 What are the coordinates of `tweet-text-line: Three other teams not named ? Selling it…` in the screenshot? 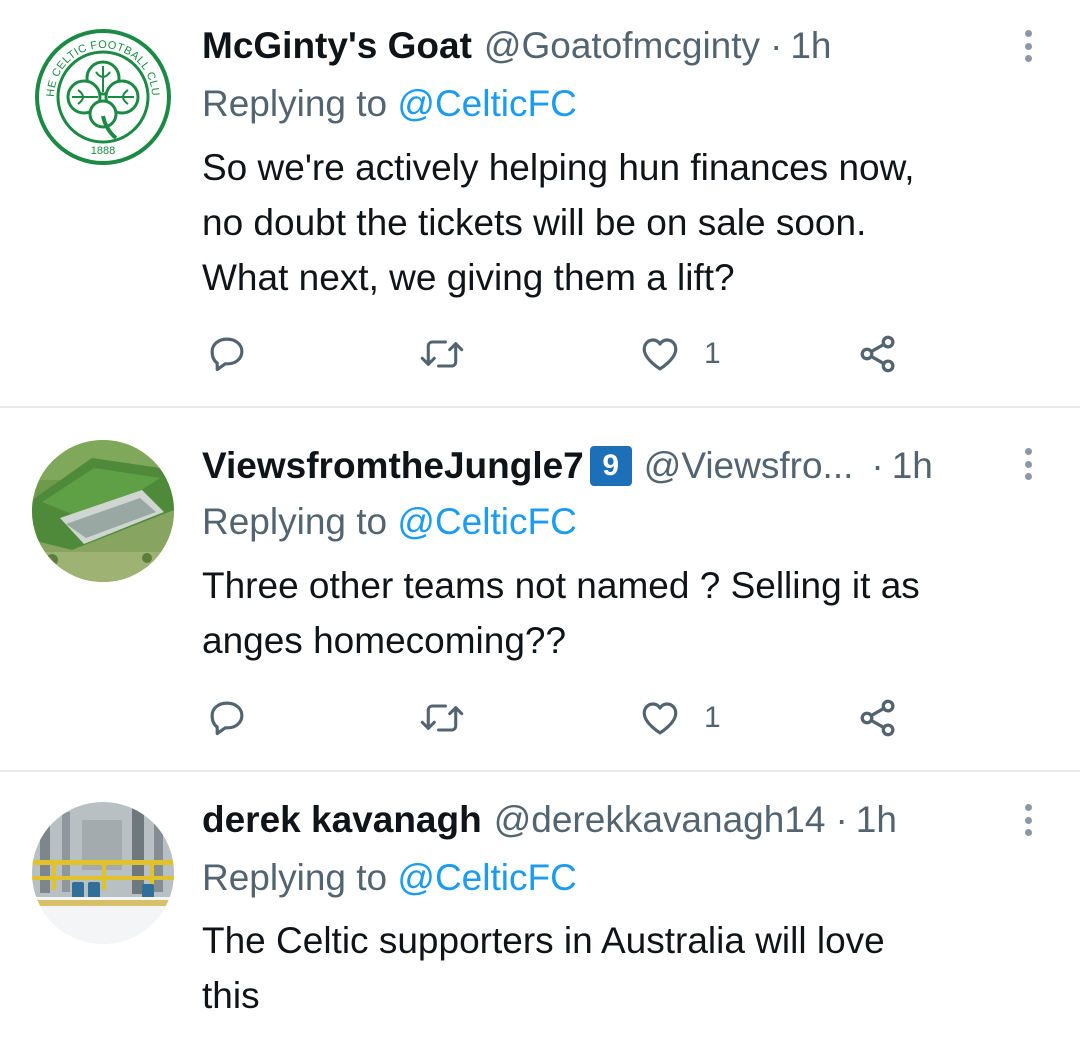 It's located at (561, 585).